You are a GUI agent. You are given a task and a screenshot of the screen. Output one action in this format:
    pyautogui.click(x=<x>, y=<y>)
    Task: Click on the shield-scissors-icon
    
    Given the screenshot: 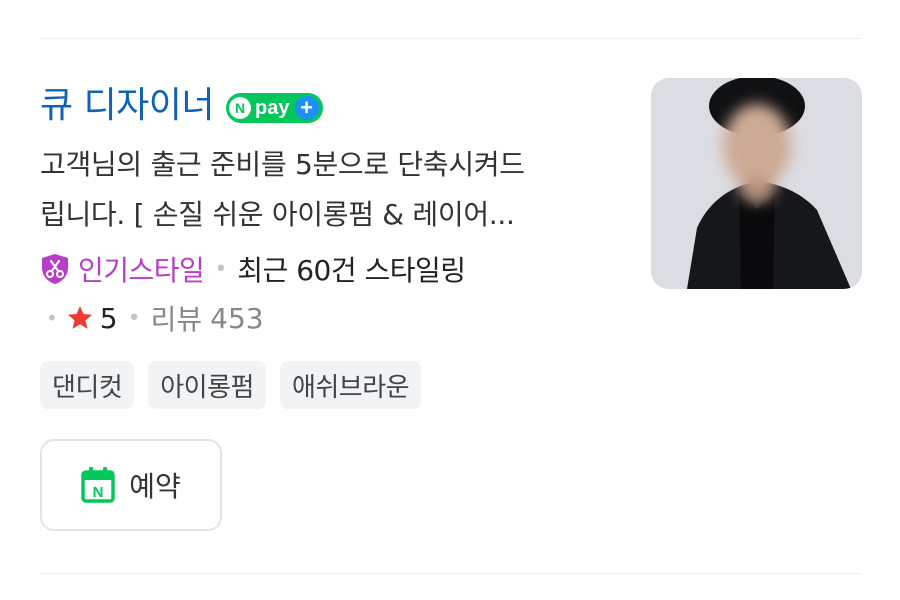 What is the action you would take?
    pyautogui.click(x=55, y=269)
    